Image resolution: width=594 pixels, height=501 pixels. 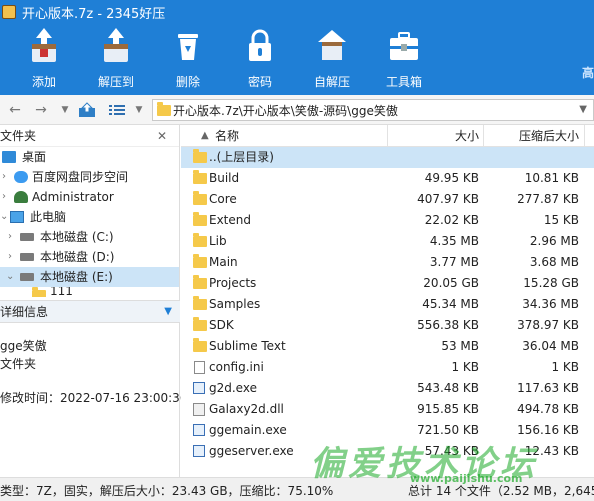 I want to click on table-row: g2d.exe 543.48 KB 117.63 KB, so click(x=387, y=388).